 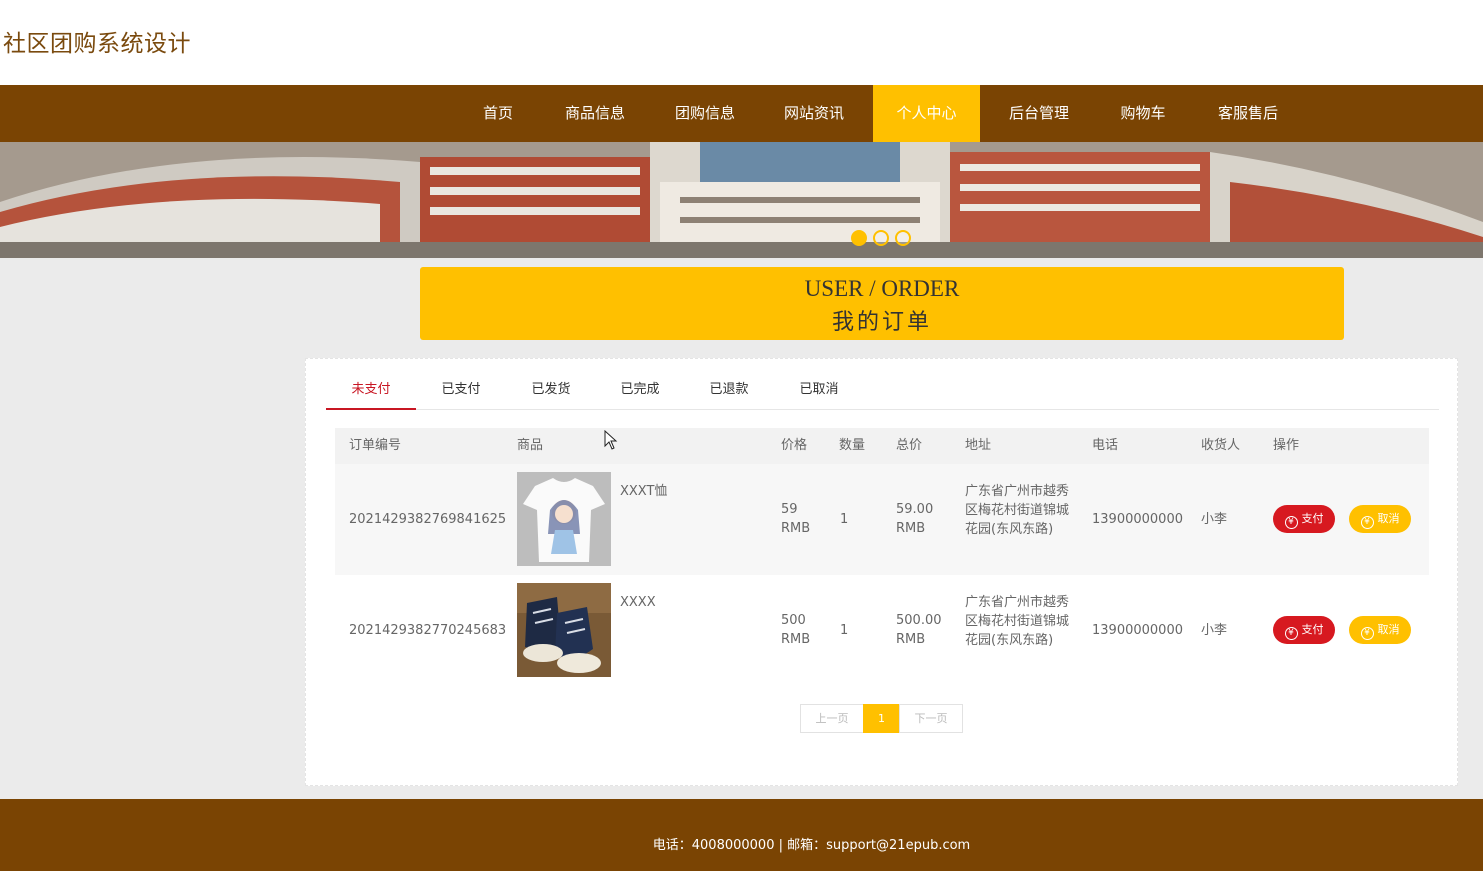 I want to click on tab-paid: 已支付, so click(x=461, y=384).